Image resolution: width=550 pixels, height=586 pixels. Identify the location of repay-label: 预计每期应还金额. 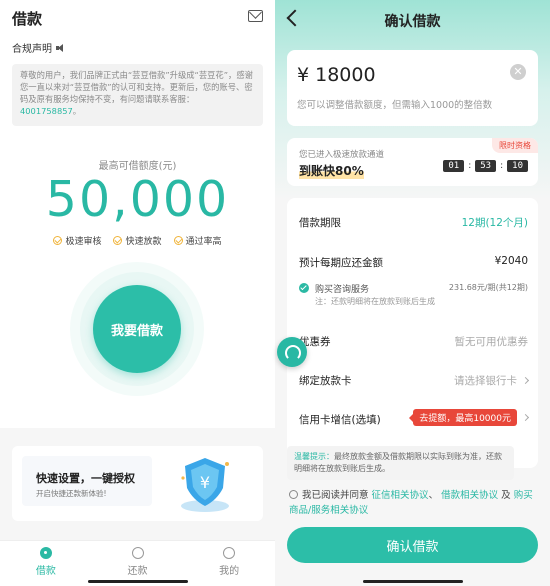
(341, 263).